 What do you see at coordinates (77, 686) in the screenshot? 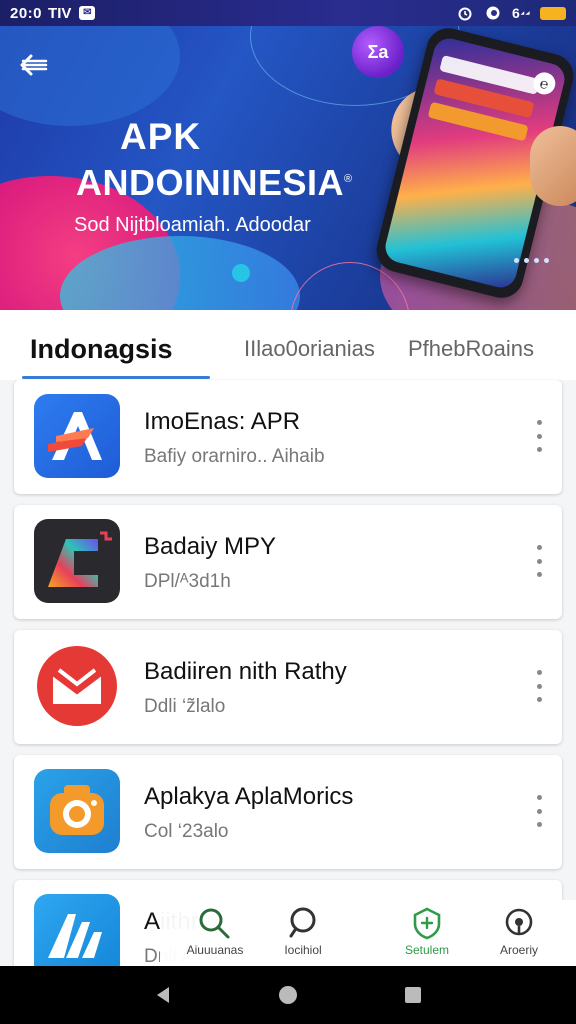
I see `red-mail-icon` at bounding box center [77, 686].